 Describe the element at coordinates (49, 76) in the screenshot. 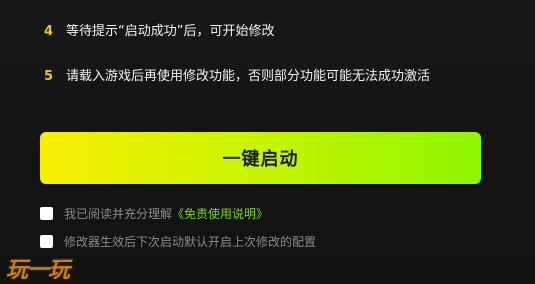

I see `step-number: 5` at that location.